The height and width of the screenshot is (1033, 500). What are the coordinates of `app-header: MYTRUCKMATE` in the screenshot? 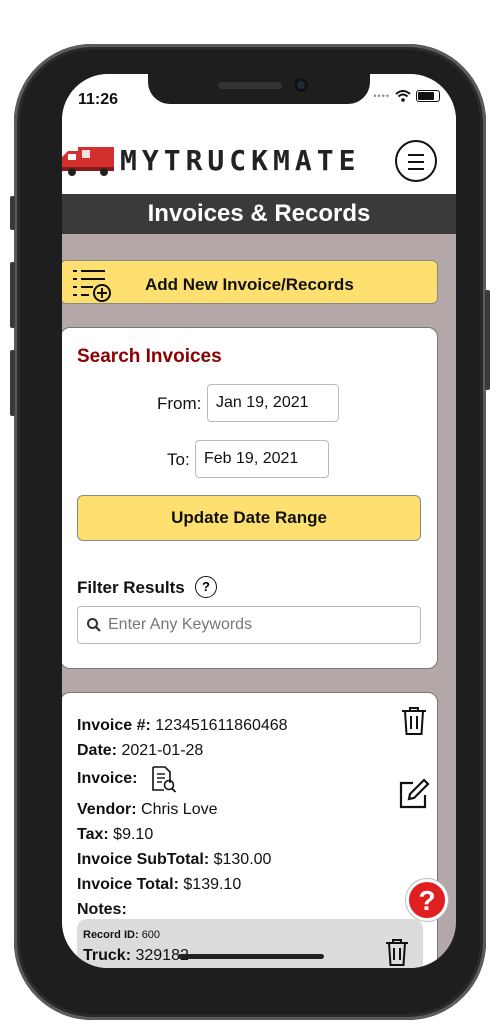 It's located at (259, 159).